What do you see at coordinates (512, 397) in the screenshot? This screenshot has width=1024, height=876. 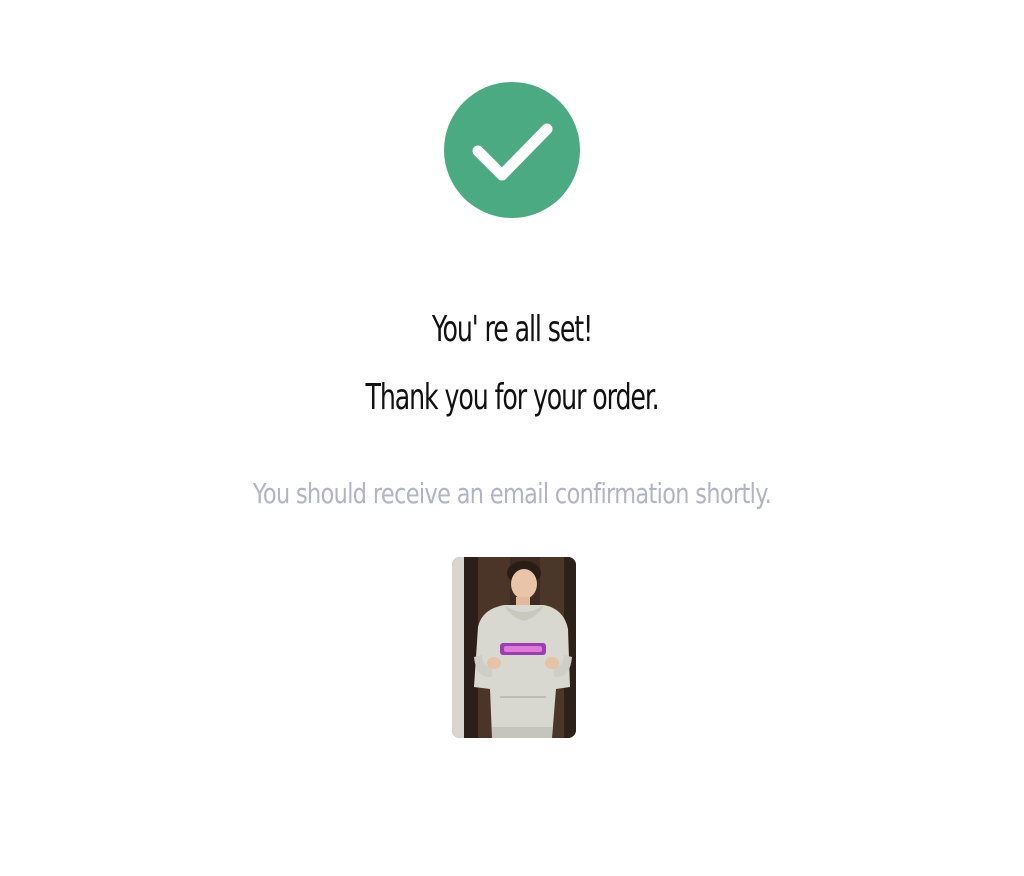 I see `thank-you-message: Thank you for your order.` at bounding box center [512, 397].